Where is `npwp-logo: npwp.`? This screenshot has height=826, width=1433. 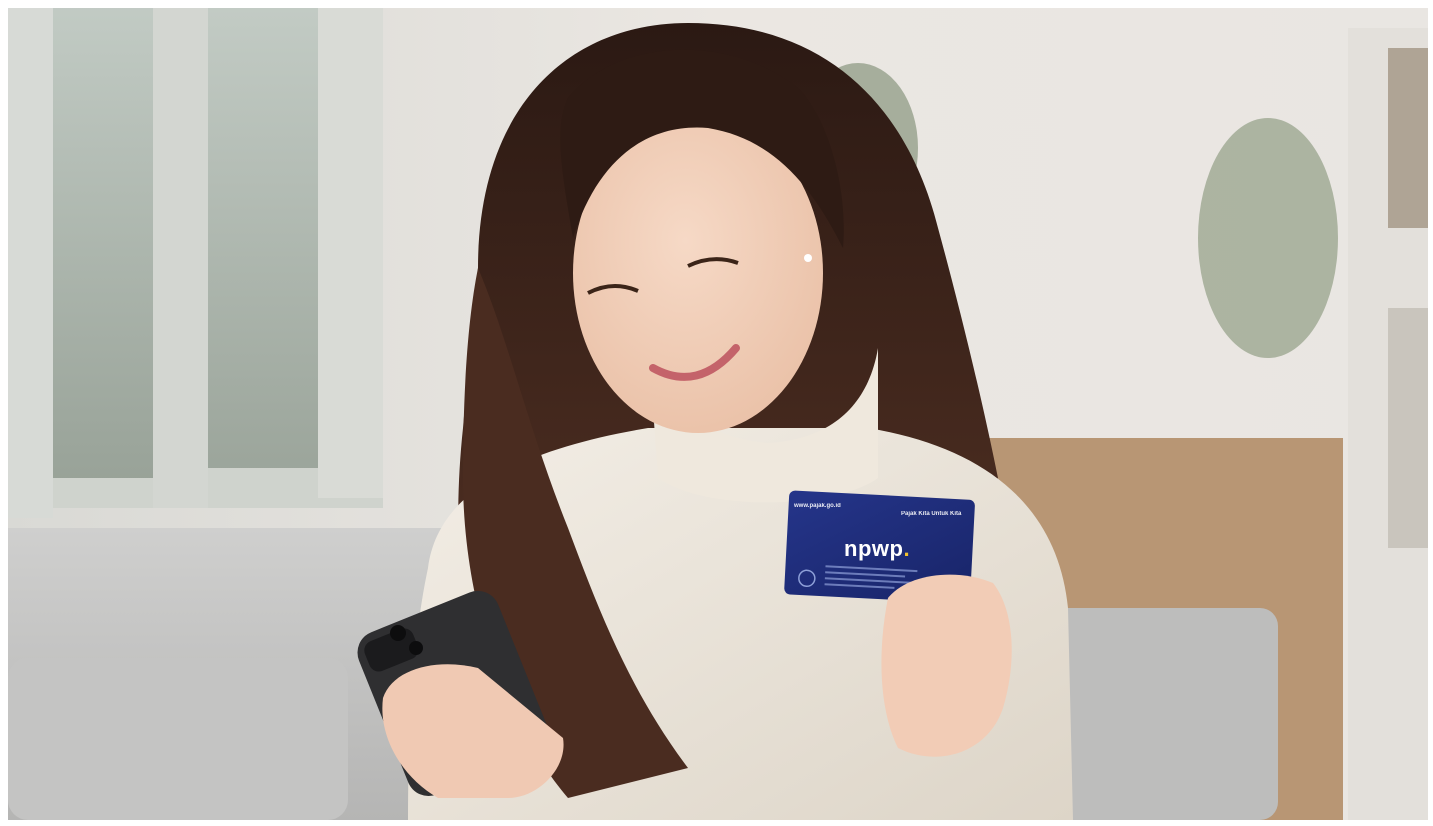 npwp-logo: npwp. is located at coordinates (877, 549).